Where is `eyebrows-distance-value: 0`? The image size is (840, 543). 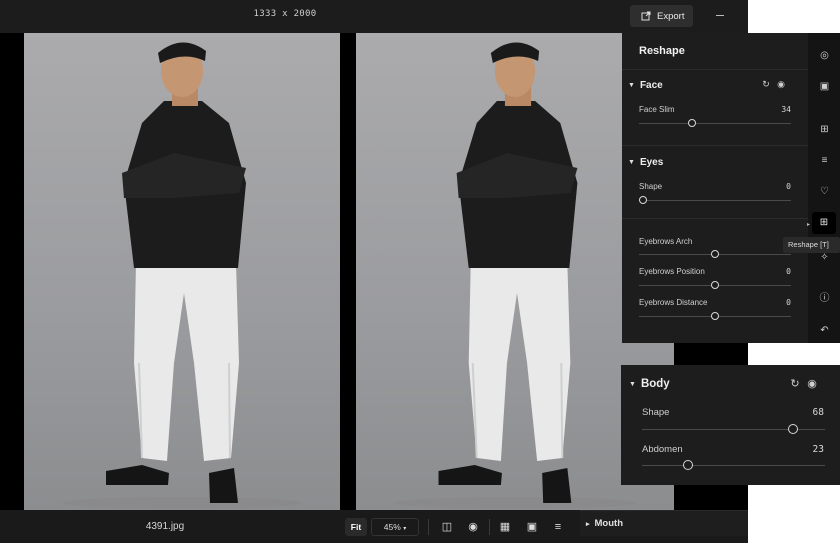
eyebrows-distance-value: 0 is located at coordinates (788, 302).